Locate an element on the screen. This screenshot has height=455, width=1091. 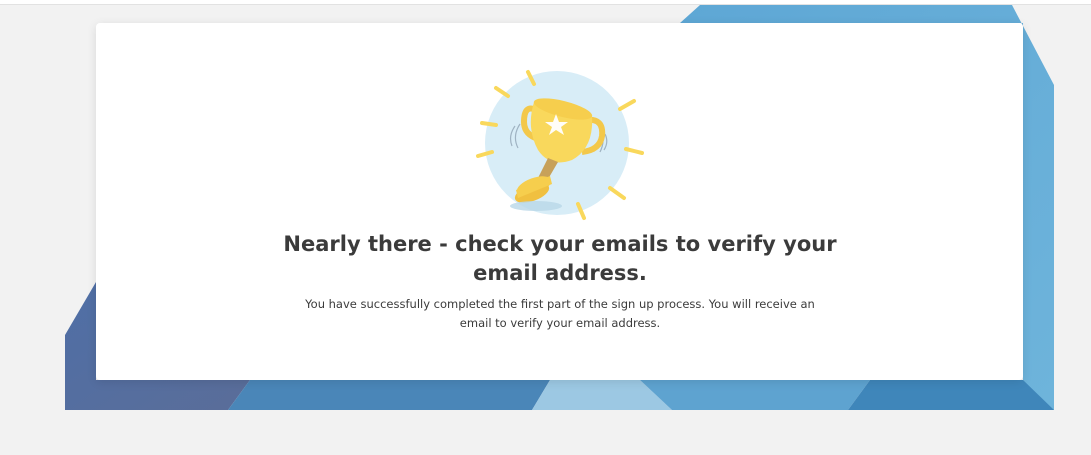
trophy-icon is located at coordinates (560, 145).